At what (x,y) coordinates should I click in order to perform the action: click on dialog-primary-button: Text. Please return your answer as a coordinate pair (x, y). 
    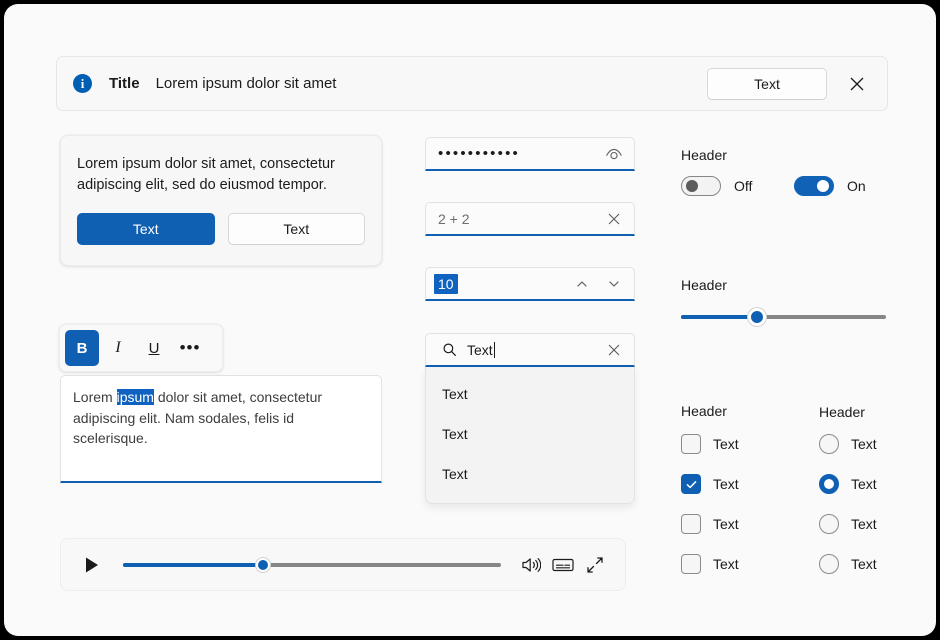
    Looking at the image, I should click on (146, 229).